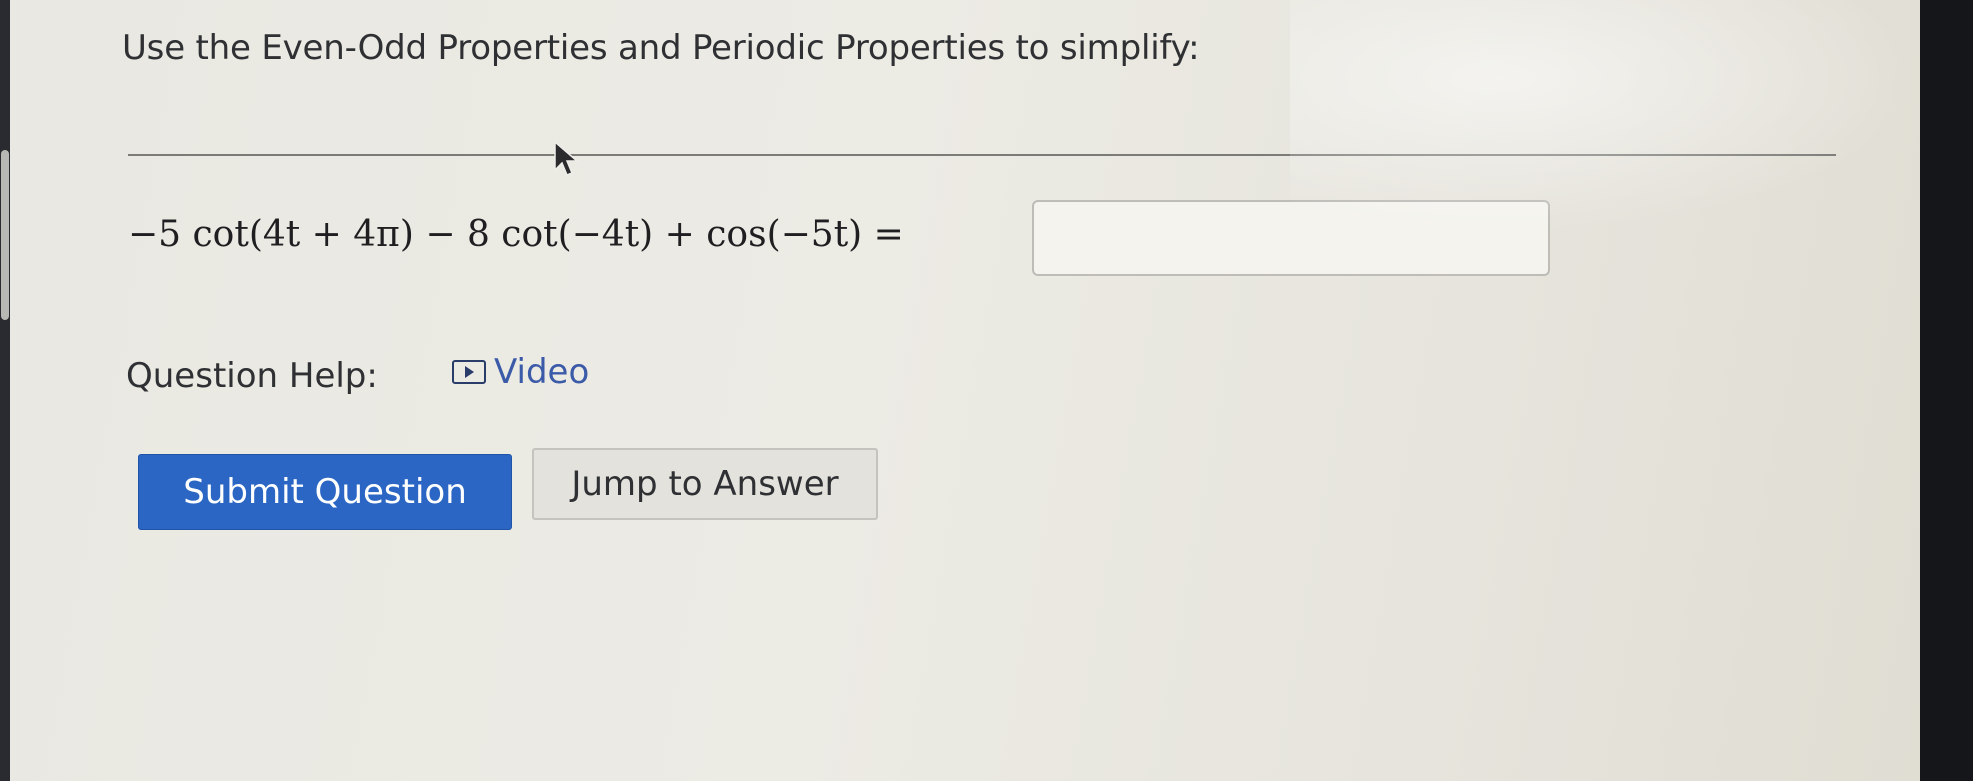  I want to click on question-help-label: Question Help:, so click(252, 376).